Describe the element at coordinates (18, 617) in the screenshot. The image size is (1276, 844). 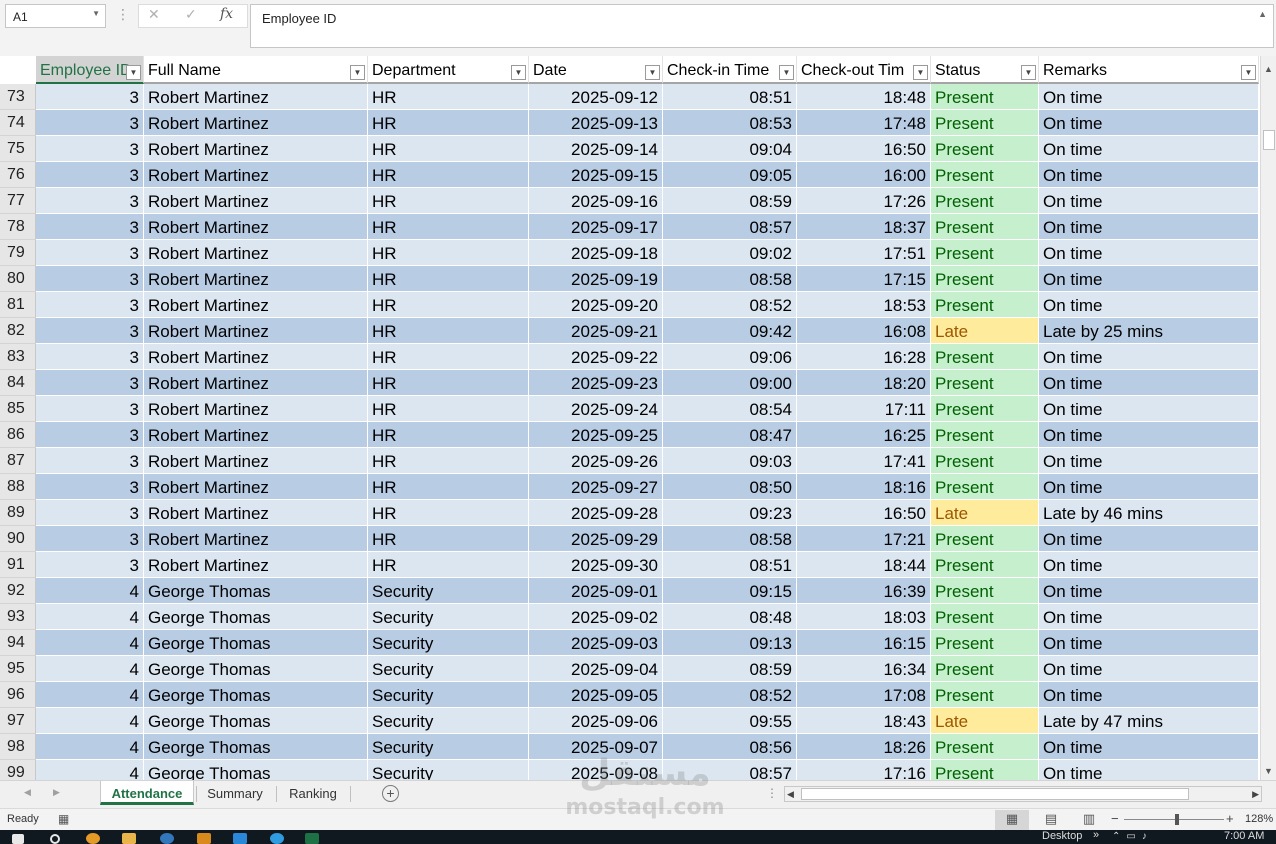
I see `row-number: 93` at that location.